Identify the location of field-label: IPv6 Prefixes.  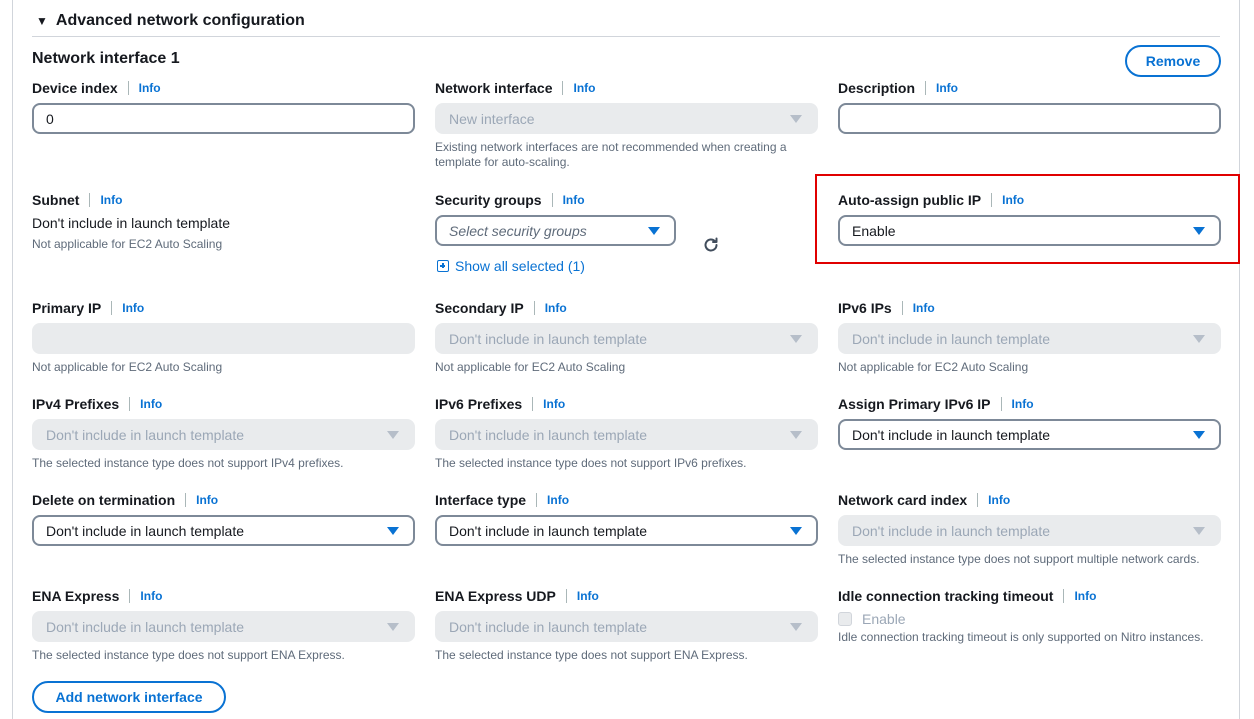
(479, 404).